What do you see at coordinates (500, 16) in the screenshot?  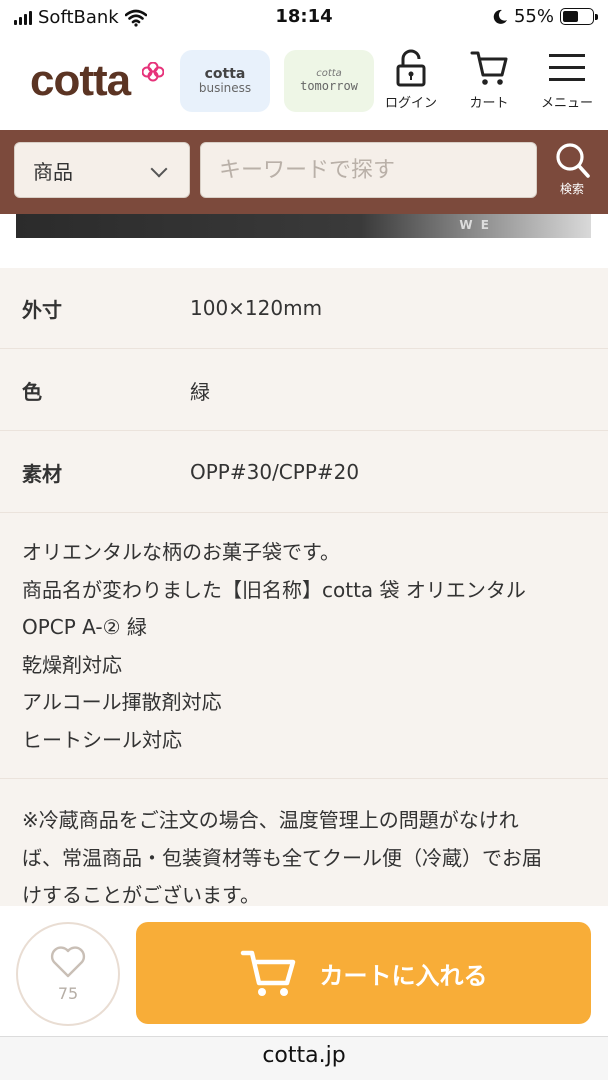 I see `moon-icon` at bounding box center [500, 16].